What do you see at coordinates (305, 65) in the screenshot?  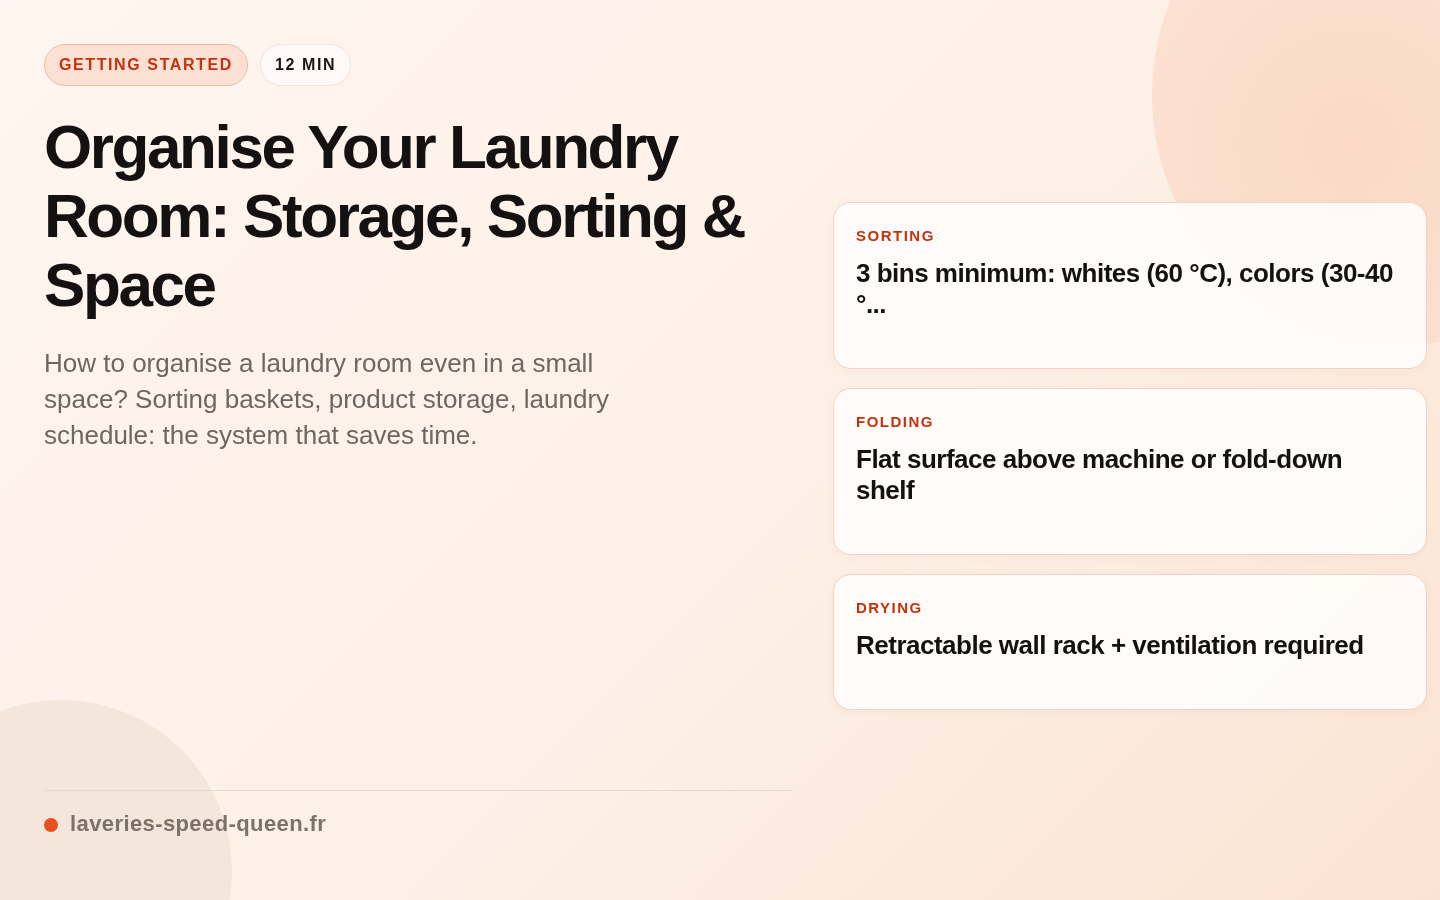 I see `duration-tag: 12 MIN` at bounding box center [305, 65].